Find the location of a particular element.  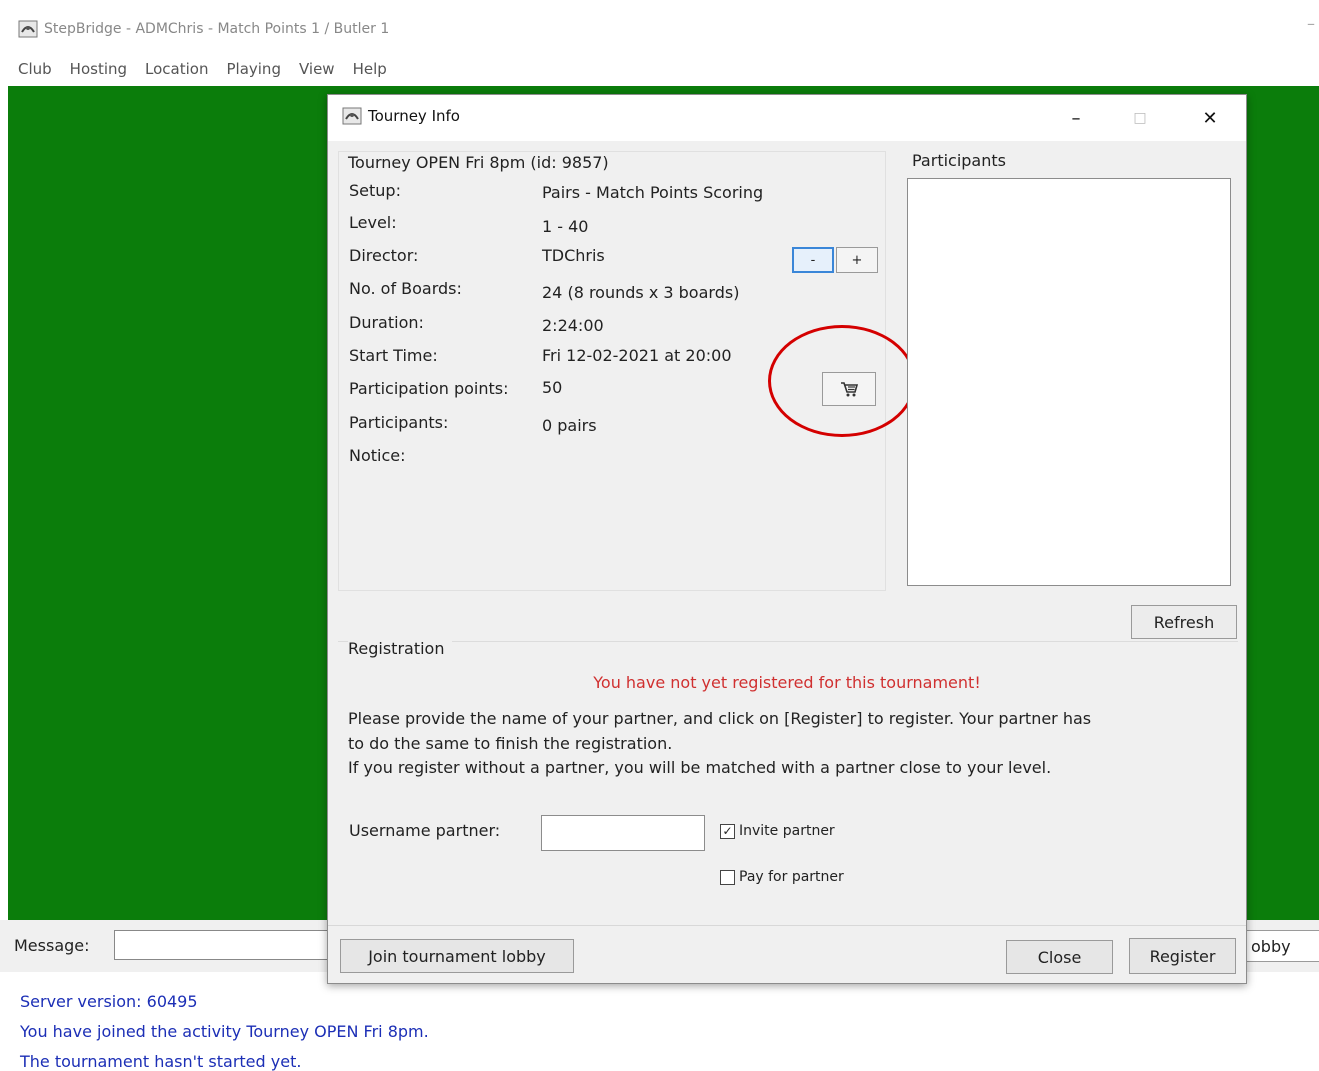

log-line: Server version: 60495 is located at coordinates (109, 1001).